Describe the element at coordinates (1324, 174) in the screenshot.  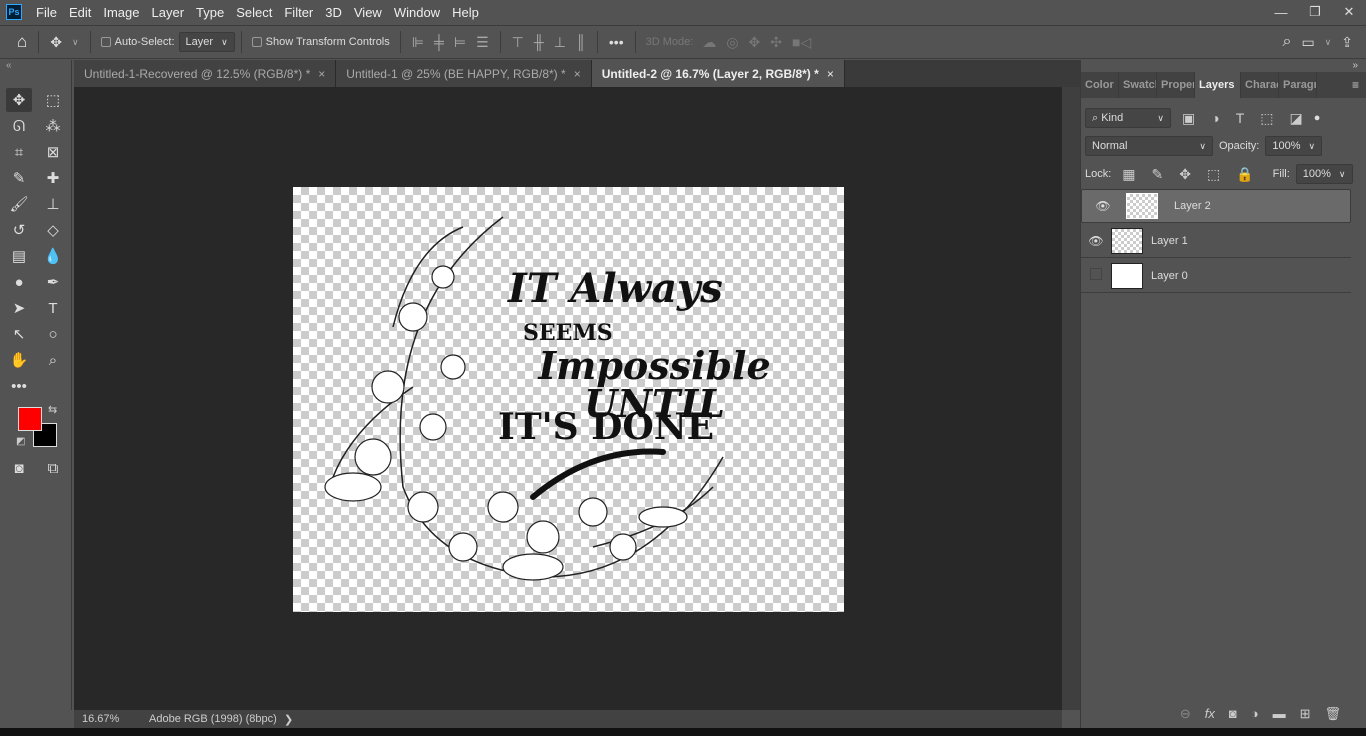
I see `fill-input: 100% ∨` at that location.